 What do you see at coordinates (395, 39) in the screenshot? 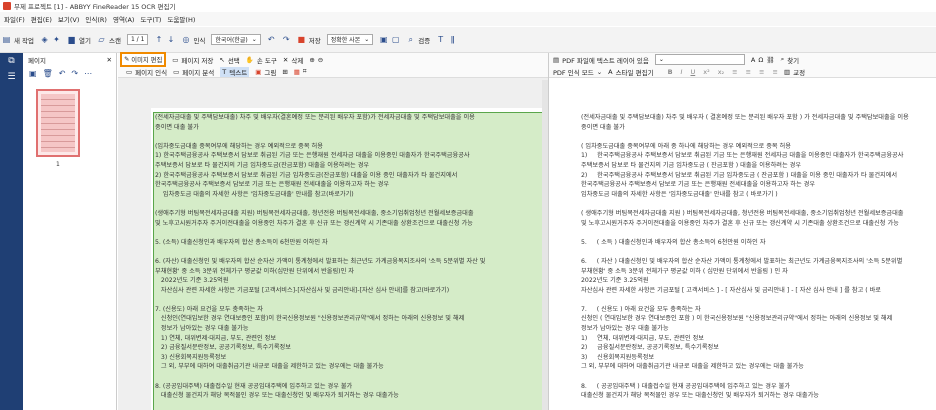
I see `single-view-icon: ▢` at bounding box center [395, 39].